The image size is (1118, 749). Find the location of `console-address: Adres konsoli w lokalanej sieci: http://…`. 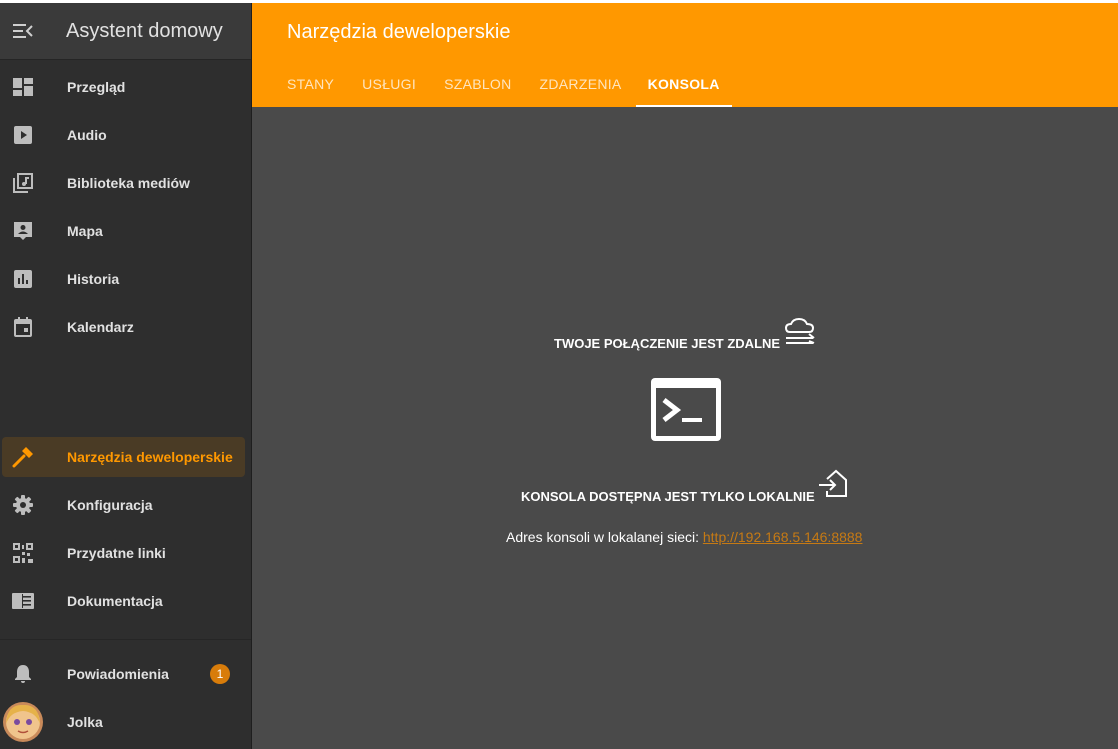

console-address: Adres konsoli w lokalanej sieci: http://… is located at coordinates (684, 537).